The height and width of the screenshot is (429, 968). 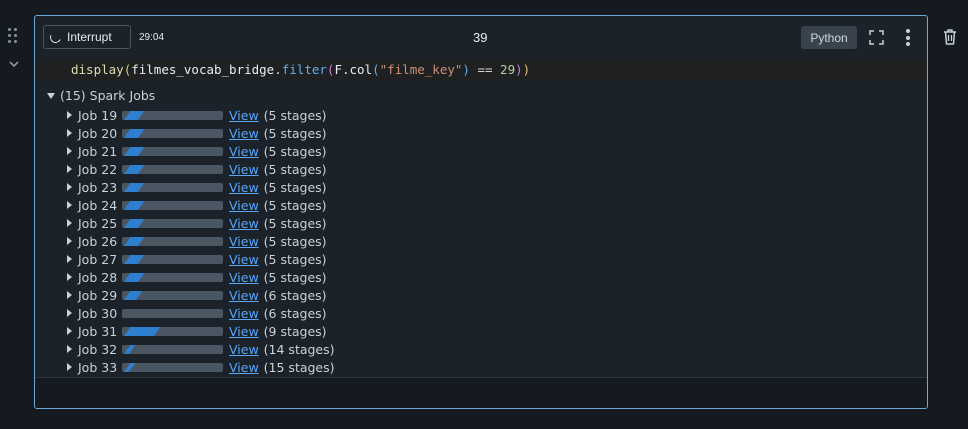 What do you see at coordinates (481, 37) in the screenshot?
I see `cell-toolbar: Interrupt 29:04 39 Python` at bounding box center [481, 37].